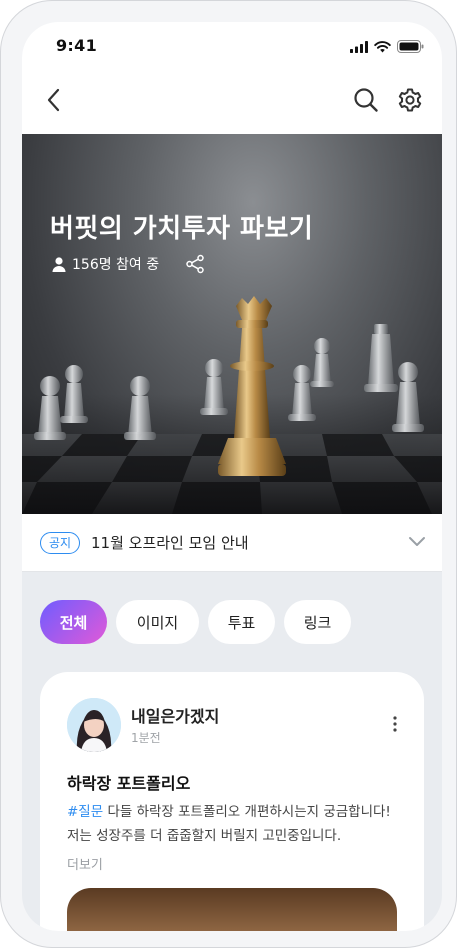 Image resolution: width=459 pixels, height=950 pixels. I want to click on post-title: 하락장 포트폴리오, so click(129, 783).